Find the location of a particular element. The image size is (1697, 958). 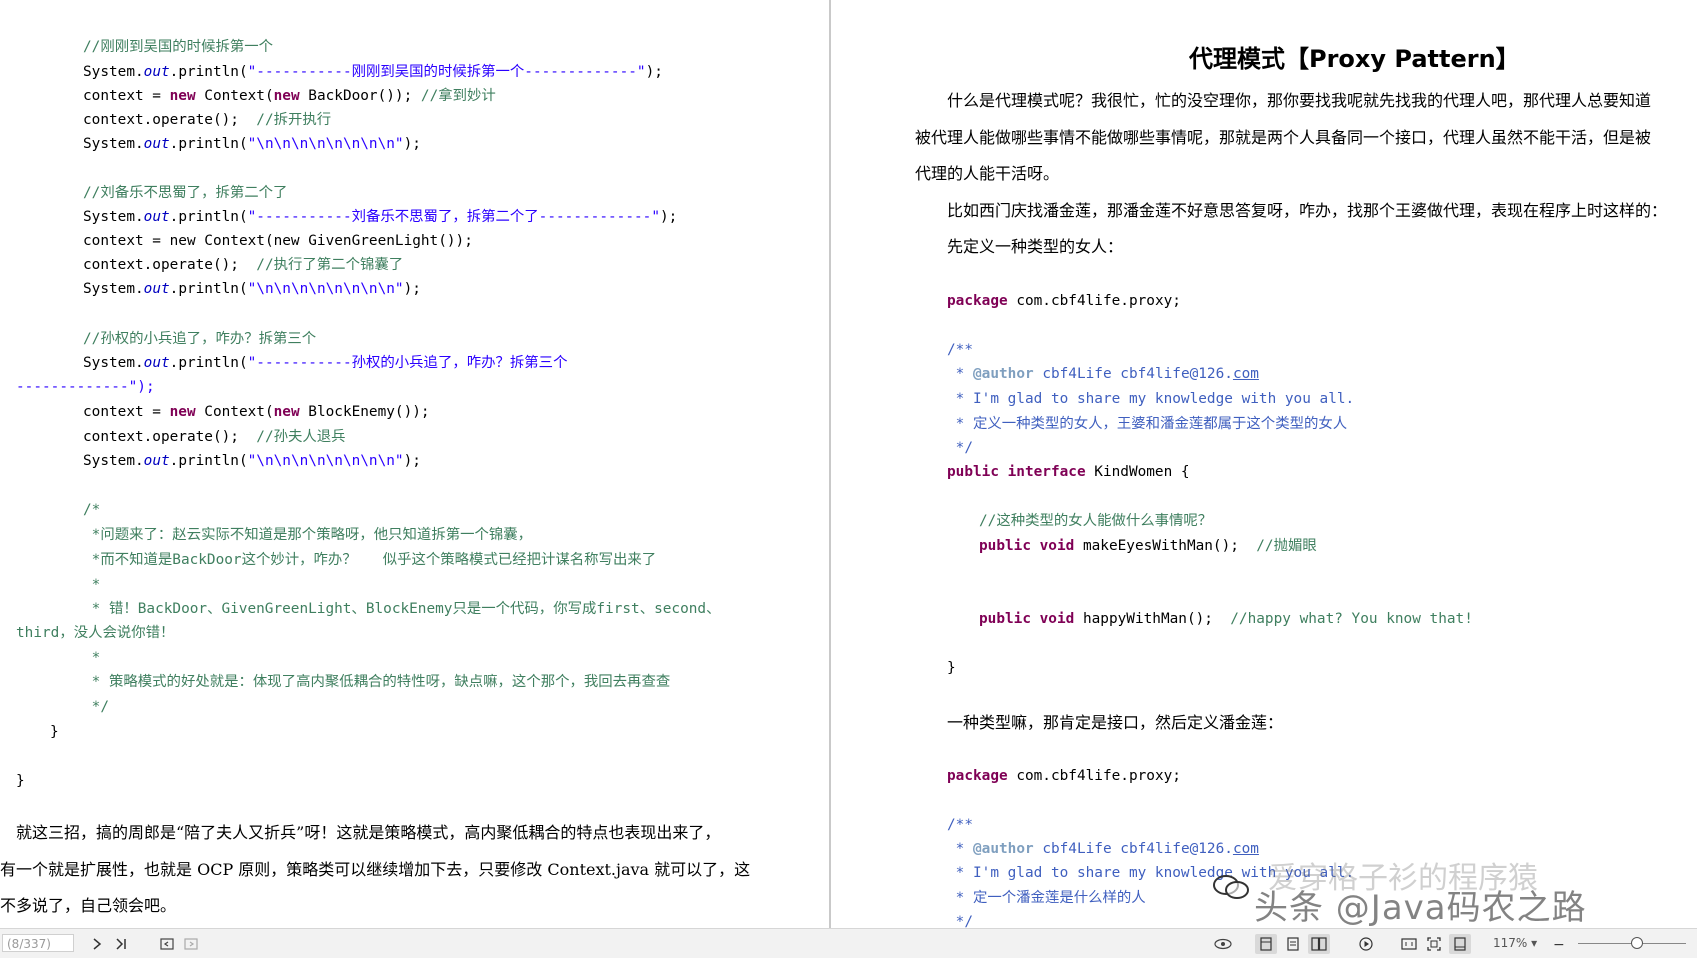

eye-icon is located at coordinates (1223, 944).